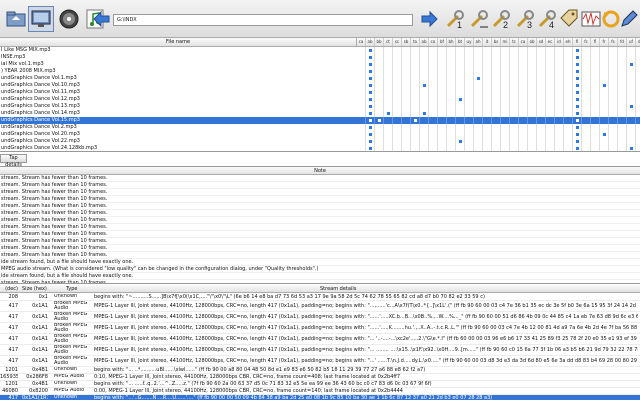  I want to click on file-row: undGraphics Dance Vol.24.128kb.mp3, so click(320, 148).